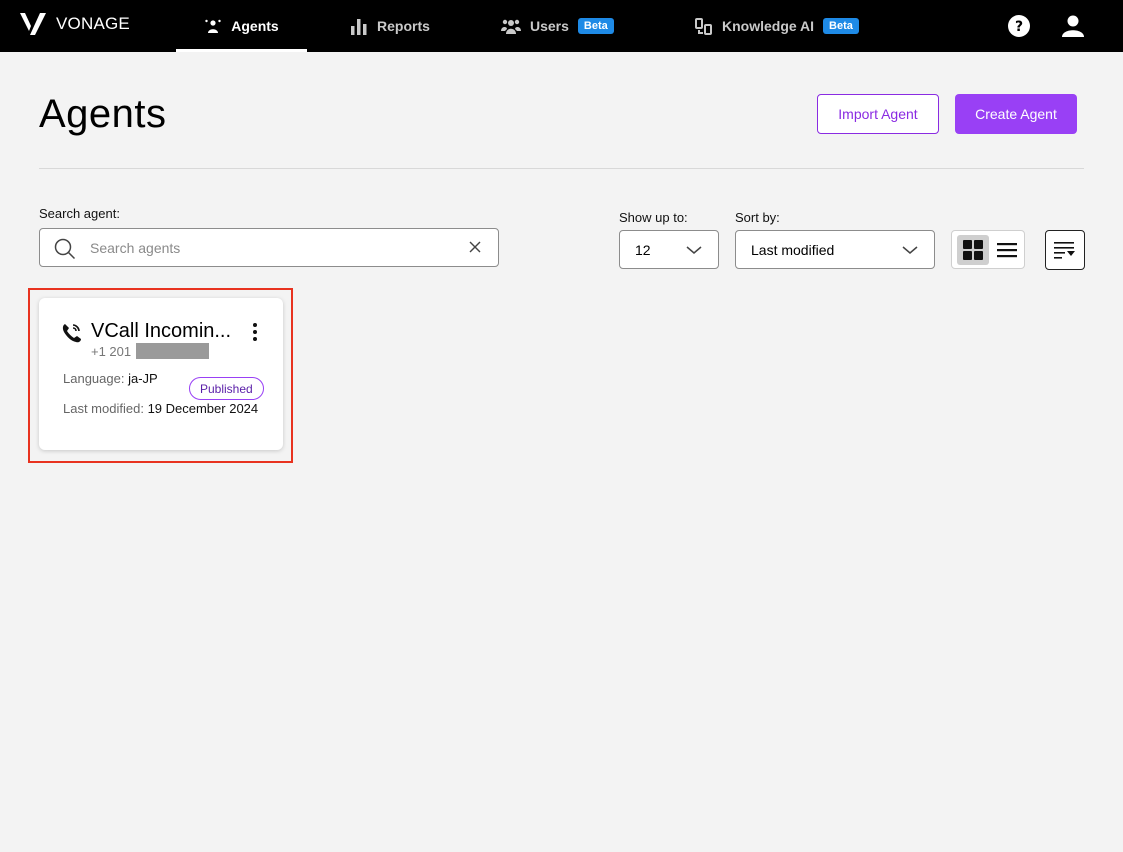 This screenshot has height=852, width=1123. I want to click on vonage-logo: VONAGE, so click(74, 24).